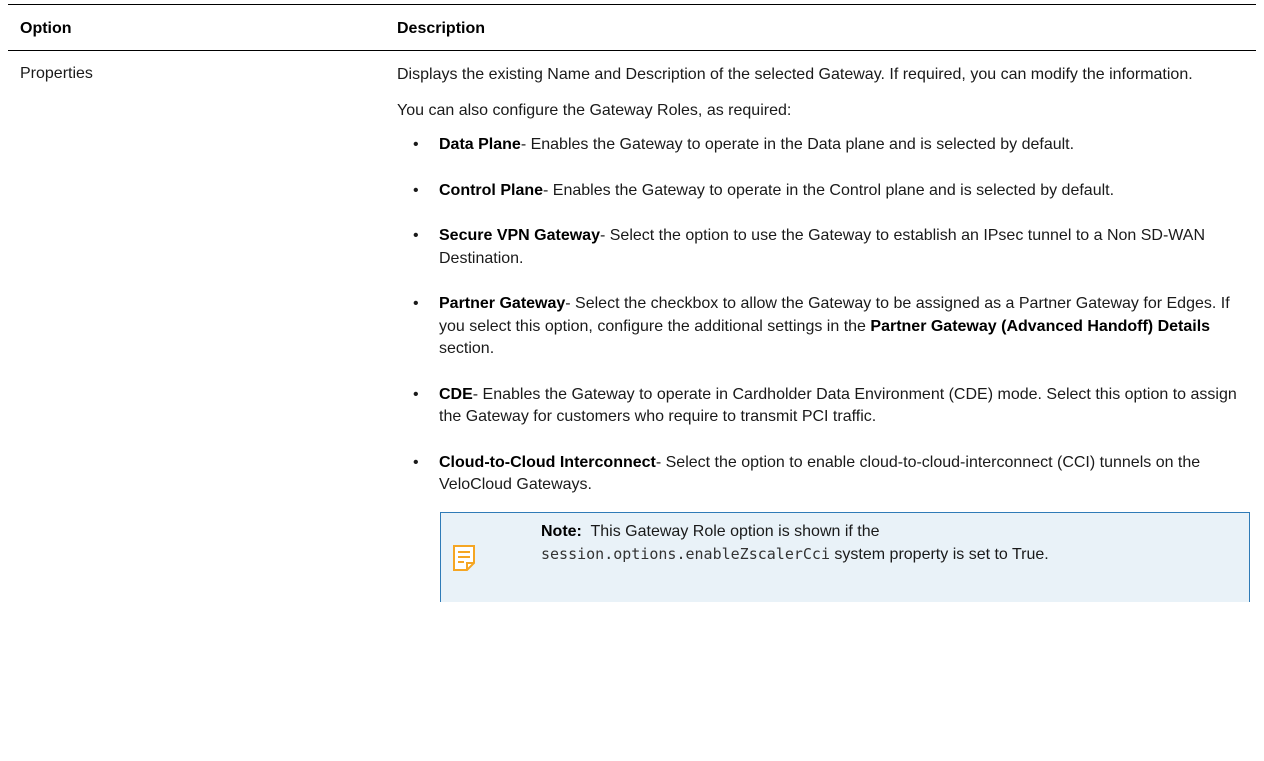 The height and width of the screenshot is (761, 1264). Describe the element at coordinates (464, 557) in the screenshot. I see `note-icon` at that location.